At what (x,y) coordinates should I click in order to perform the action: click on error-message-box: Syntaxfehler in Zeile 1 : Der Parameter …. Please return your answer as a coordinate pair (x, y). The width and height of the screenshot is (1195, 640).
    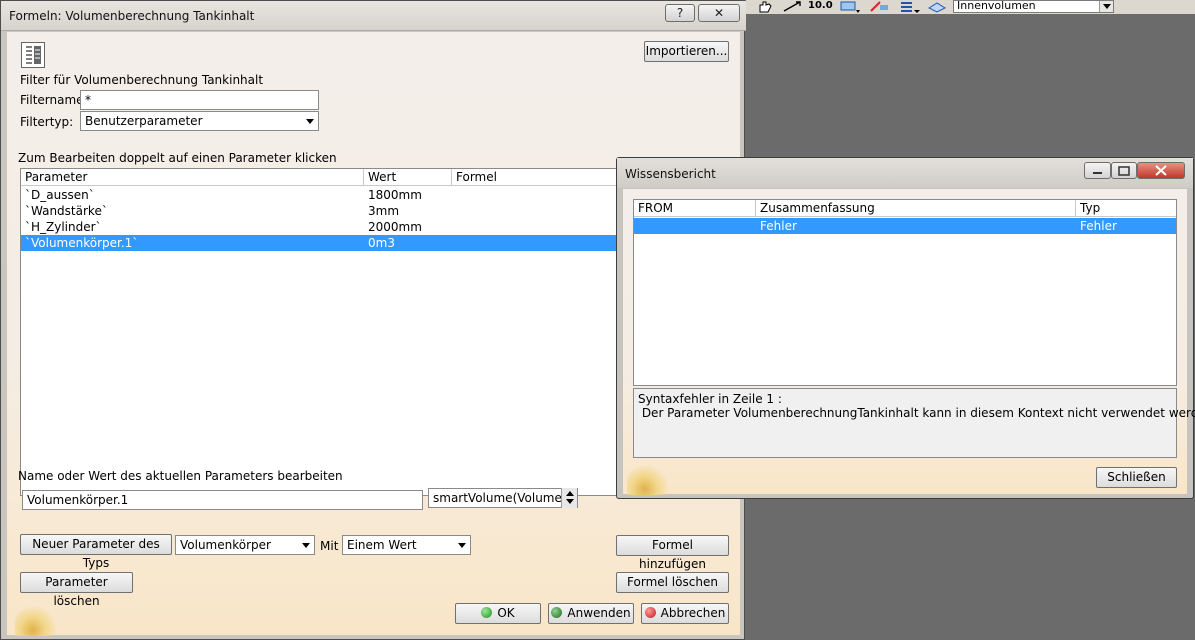
    Looking at the image, I should click on (914, 423).